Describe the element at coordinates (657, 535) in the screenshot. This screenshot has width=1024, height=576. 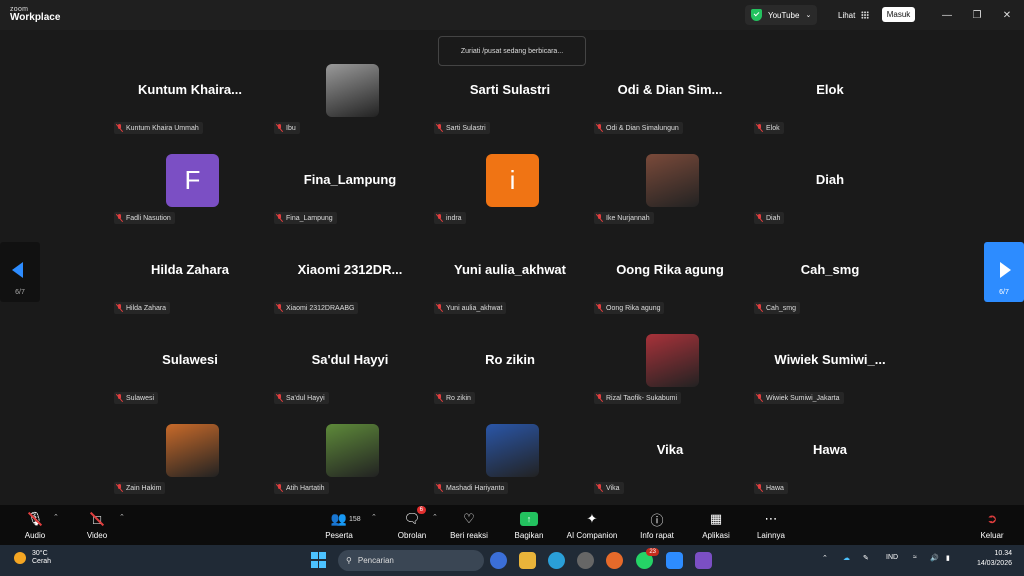
I see `meeting-info-label: Info rapat` at that location.